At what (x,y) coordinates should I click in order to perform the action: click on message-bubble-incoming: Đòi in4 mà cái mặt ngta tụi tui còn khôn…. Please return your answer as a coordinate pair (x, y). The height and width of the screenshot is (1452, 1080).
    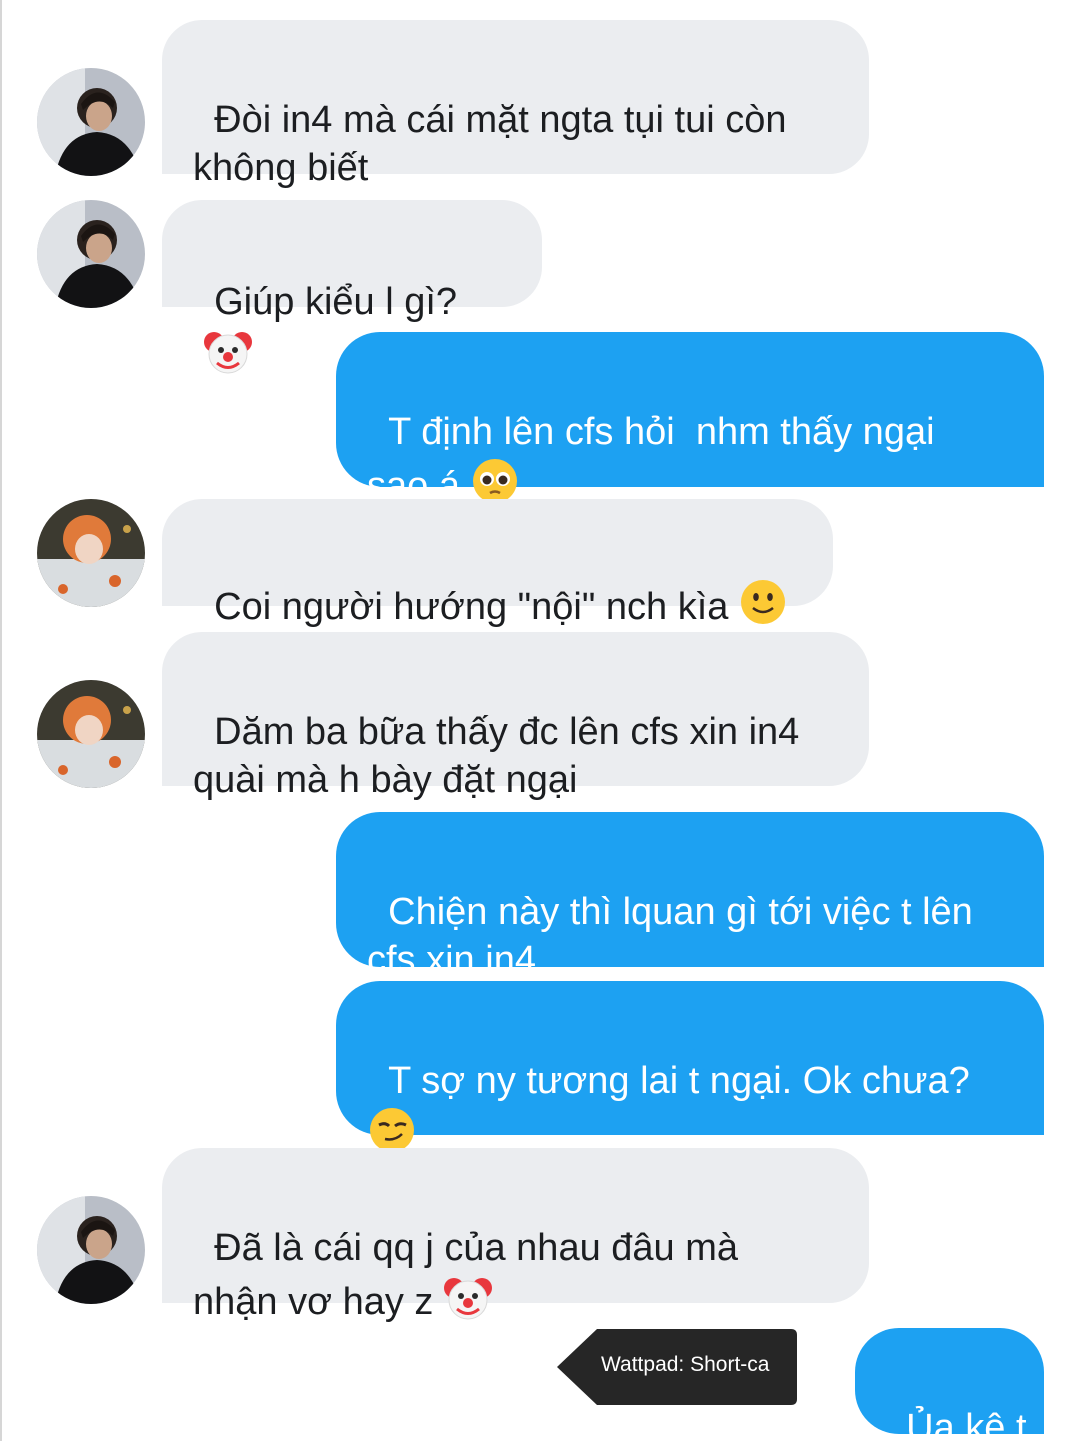
    Looking at the image, I should click on (515, 104).